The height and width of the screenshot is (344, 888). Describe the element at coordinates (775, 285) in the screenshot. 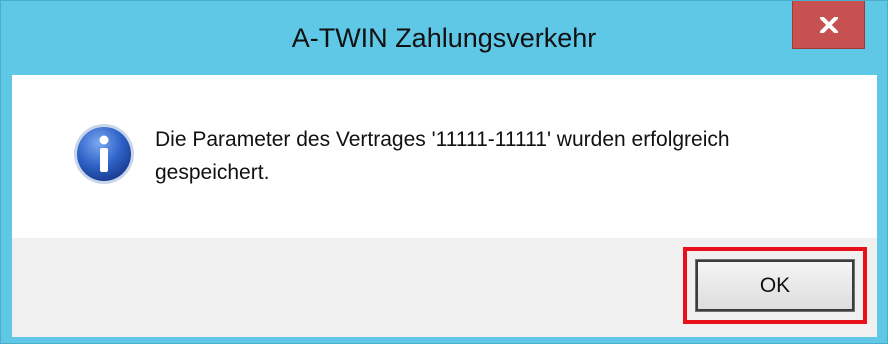

I see `ok-button: OK` at that location.